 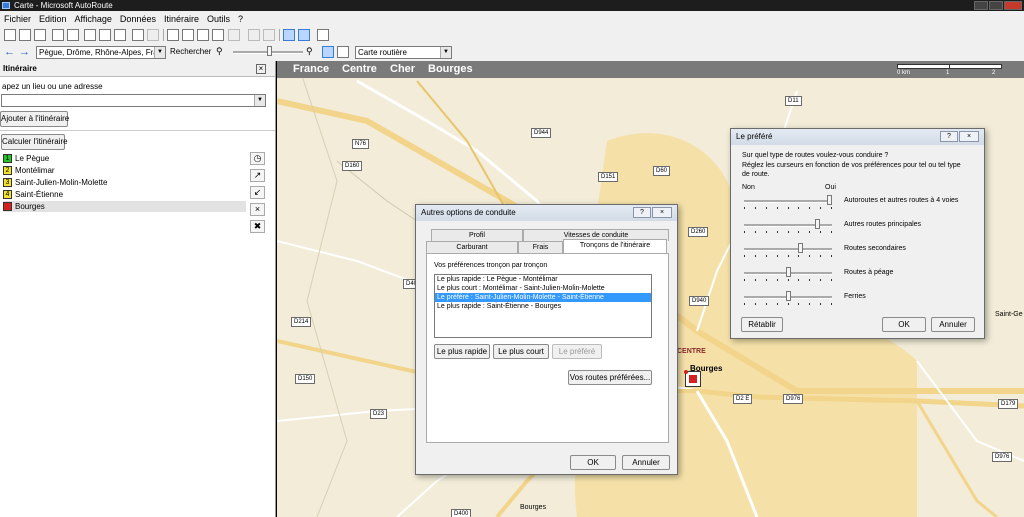 What do you see at coordinates (268, 53) in the screenshot?
I see `zoom-slider` at bounding box center [268, 53].